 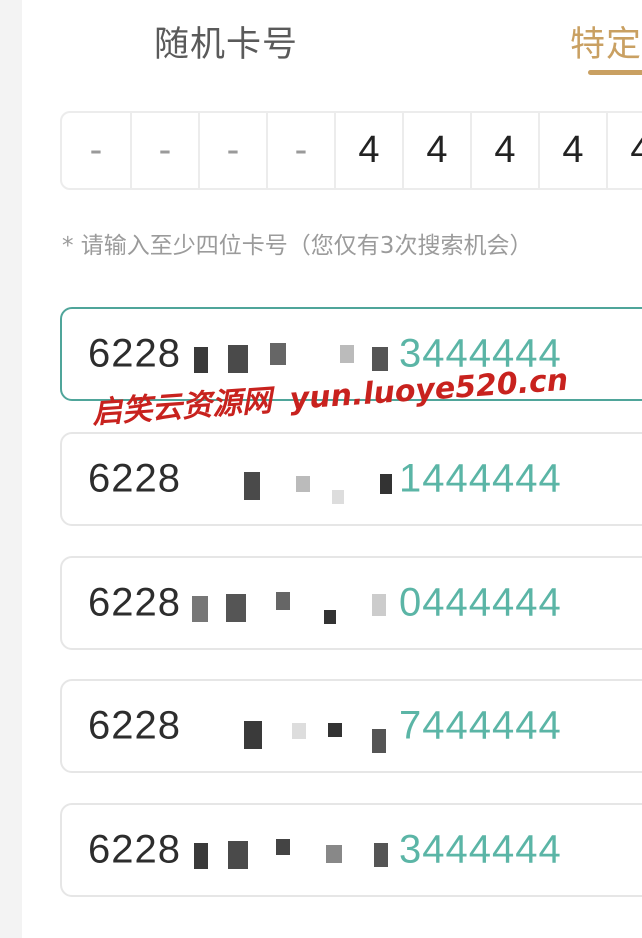 I want to click on result-card-number: 6228 1444444, so click(x=351, y=479).